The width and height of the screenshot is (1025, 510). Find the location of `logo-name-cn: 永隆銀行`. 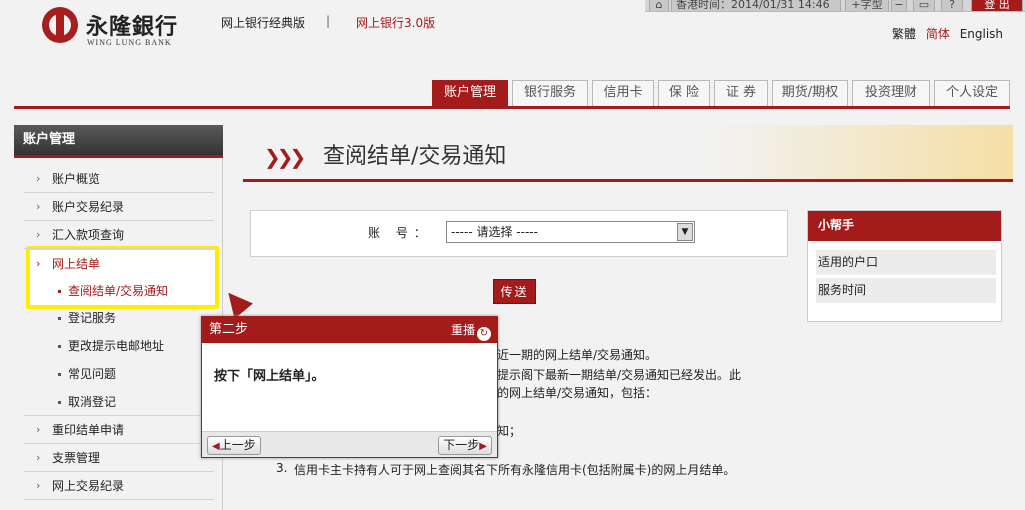

logo-name-cn: 永隆銀行 is located at coordinates (132, 27).